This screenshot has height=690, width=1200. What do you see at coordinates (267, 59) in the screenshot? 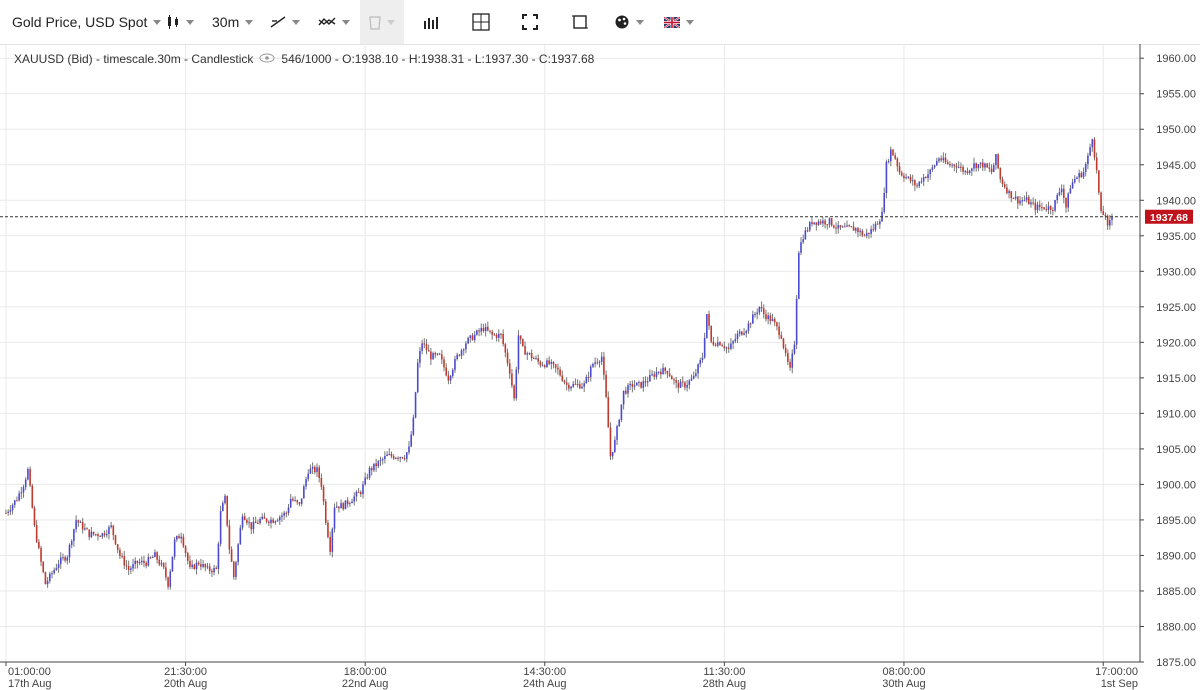
I see `eye-icon` at bounding box center [267, 59].